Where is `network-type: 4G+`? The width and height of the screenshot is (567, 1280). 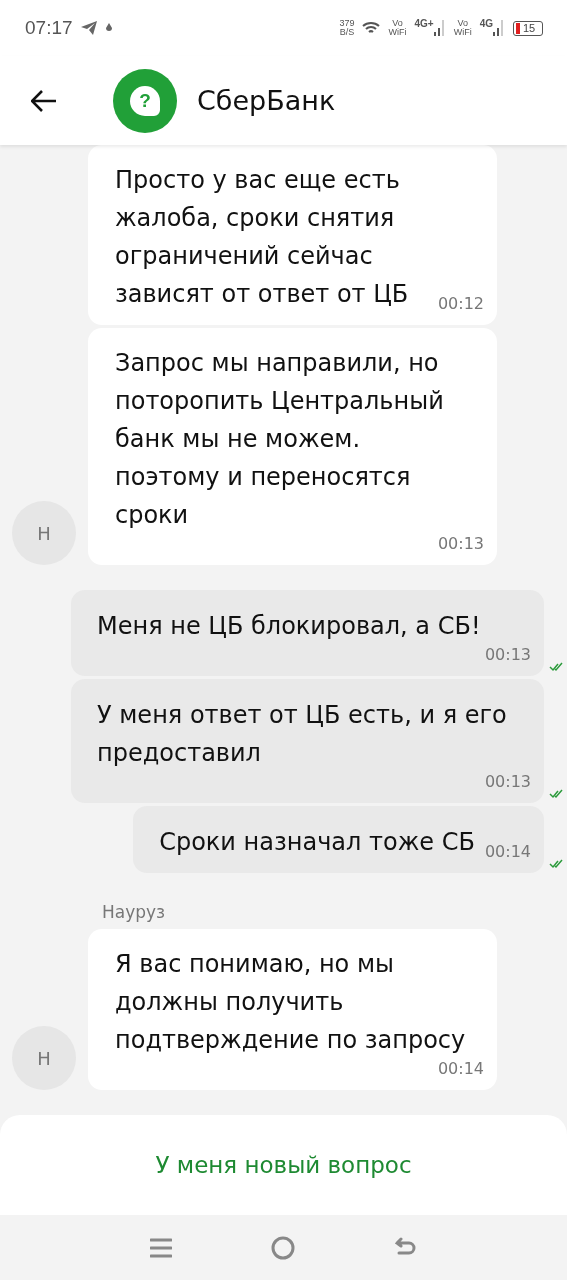 network-type: 4G+ is located at coordinates (424, 23).